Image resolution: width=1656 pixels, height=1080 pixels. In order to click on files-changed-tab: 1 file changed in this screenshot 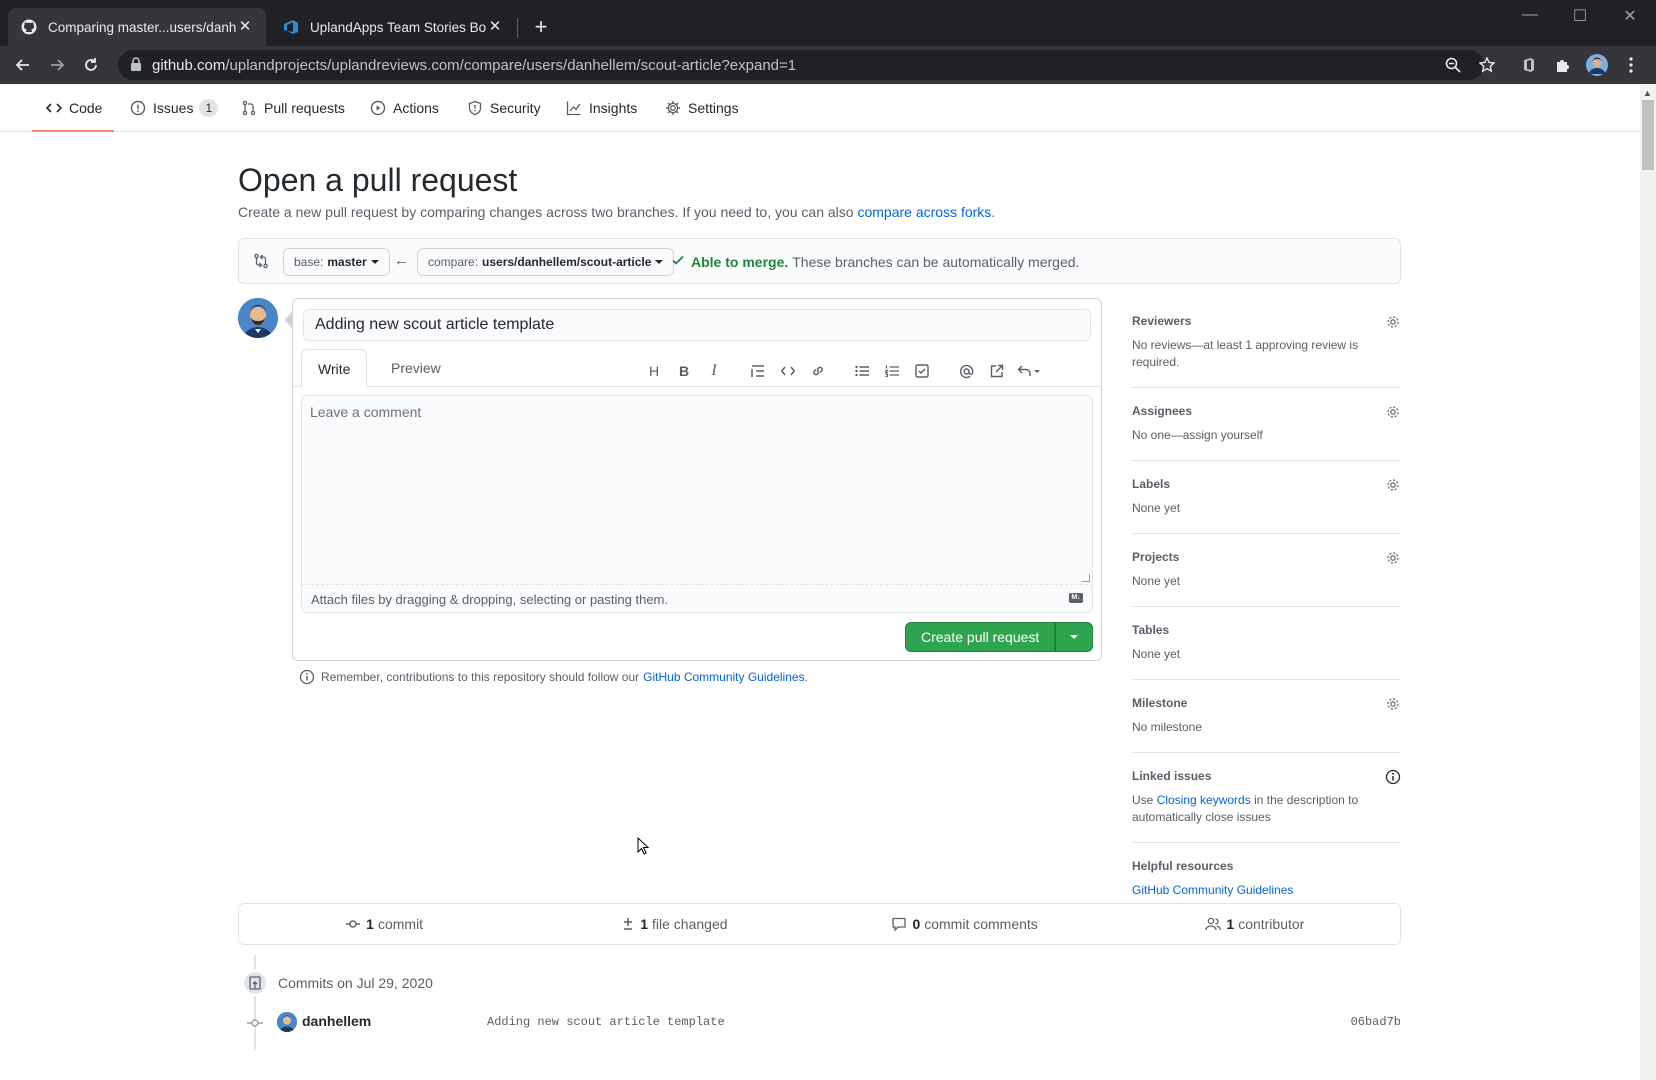, I will do `click(674, 924)`.